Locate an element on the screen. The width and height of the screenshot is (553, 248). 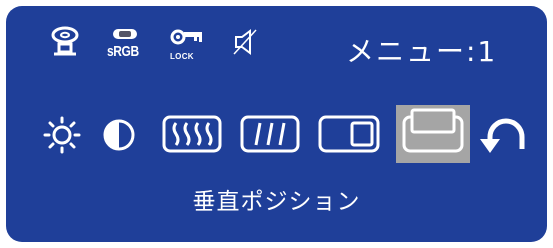
menu-item-phase is located at coordinates (270, 134).